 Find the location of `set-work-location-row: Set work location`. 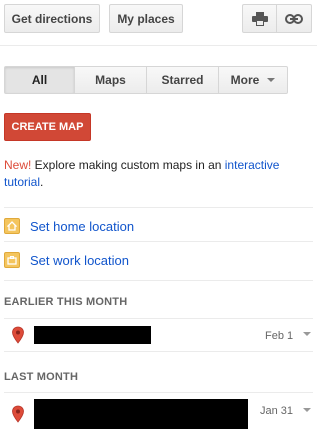

set-work-location-row: Set work location is located at coordinates (157, 260).